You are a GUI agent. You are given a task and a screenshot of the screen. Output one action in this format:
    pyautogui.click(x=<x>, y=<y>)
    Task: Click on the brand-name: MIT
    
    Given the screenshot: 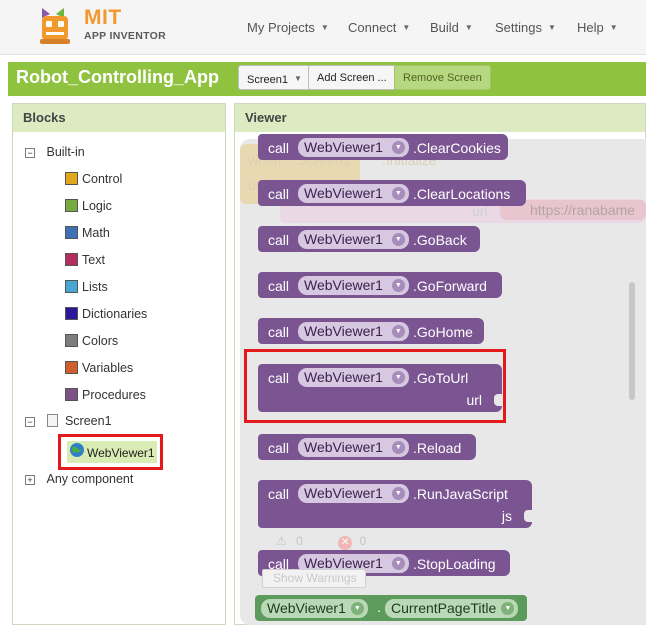 What is the action you would take?
    pyautogui.click(x=103, y=17)
    